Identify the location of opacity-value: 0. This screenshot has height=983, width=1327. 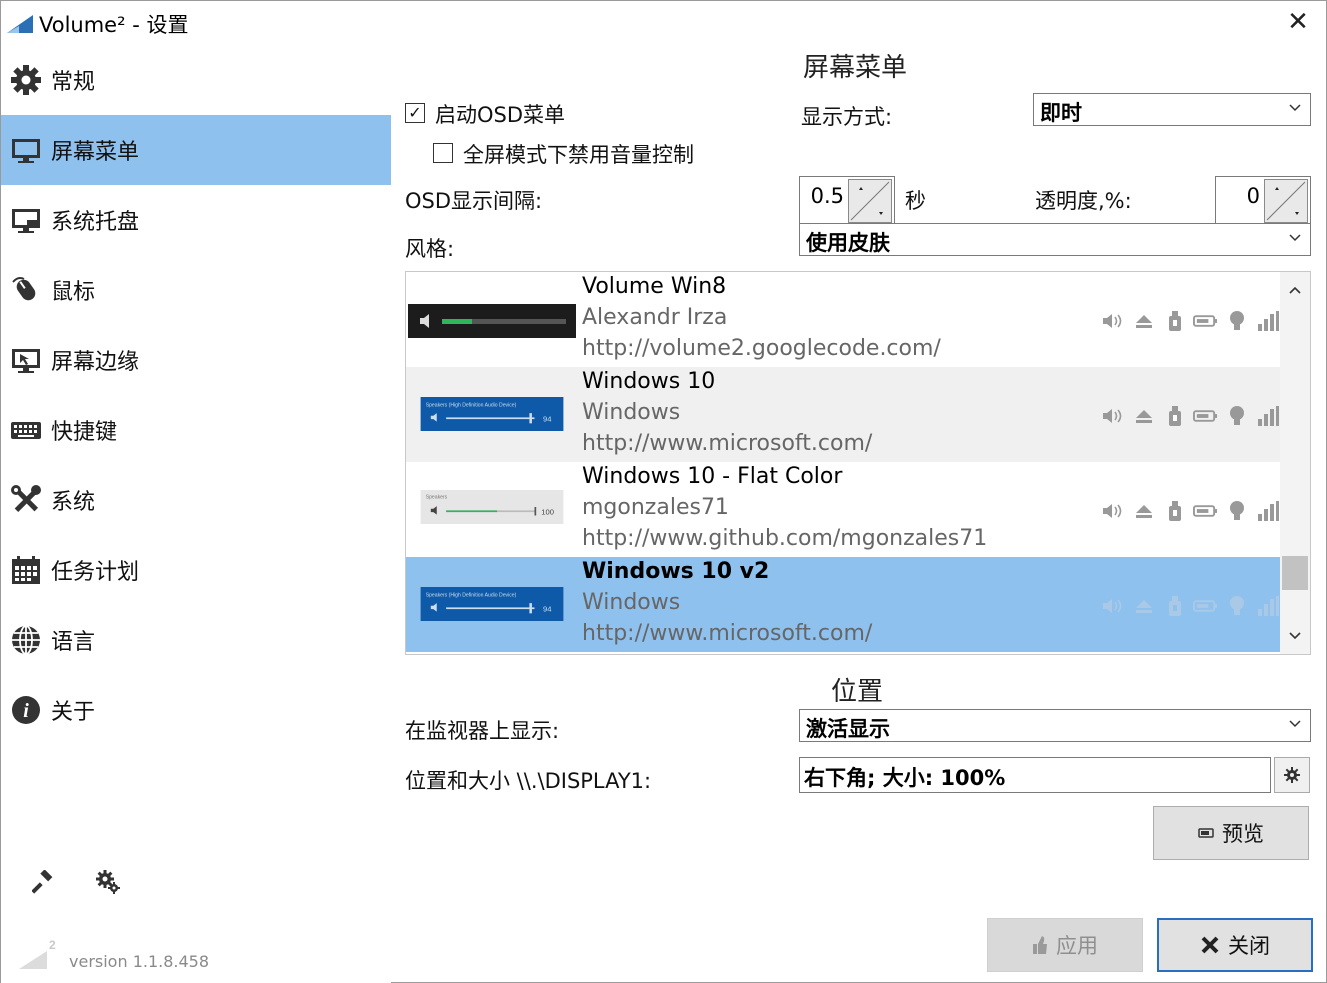
(1253, 196).